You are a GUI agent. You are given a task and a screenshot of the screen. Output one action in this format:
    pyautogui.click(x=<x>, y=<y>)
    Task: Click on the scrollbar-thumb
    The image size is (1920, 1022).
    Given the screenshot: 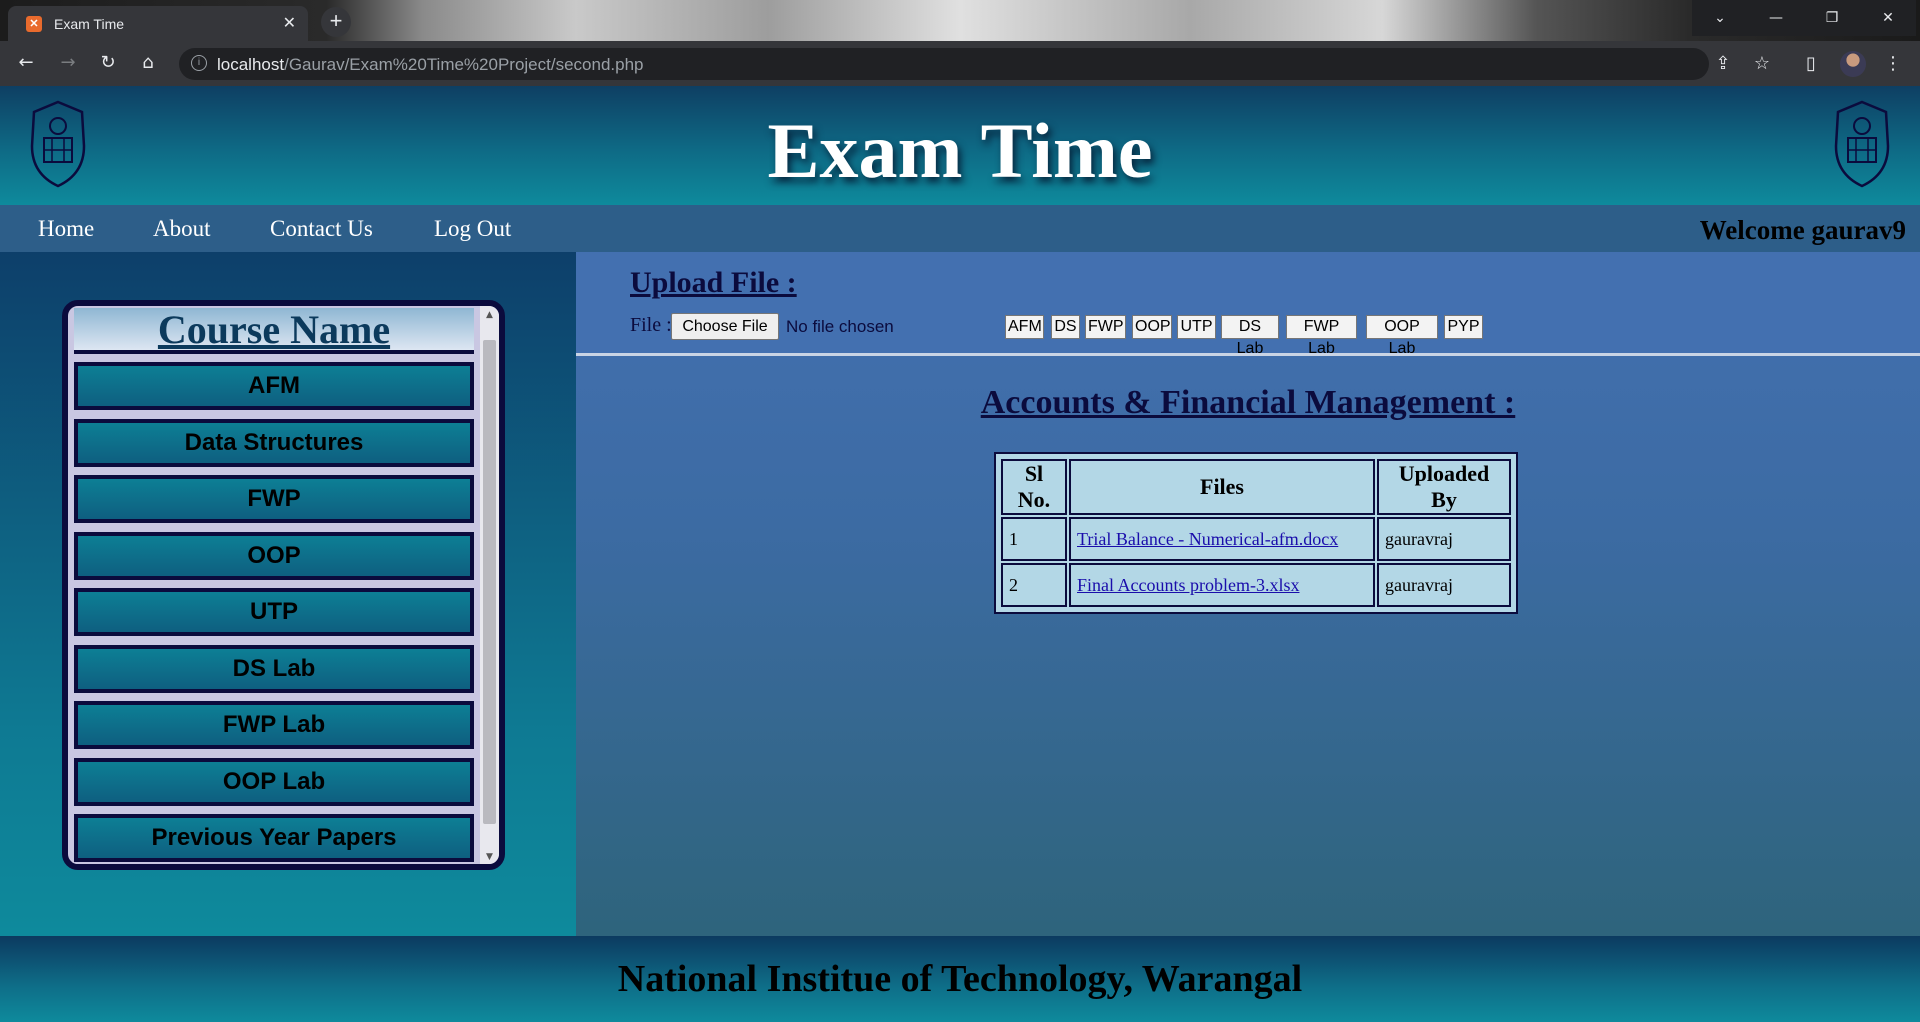 What is the action you would take?
    pyautogui.click(x=489, y=582)
    